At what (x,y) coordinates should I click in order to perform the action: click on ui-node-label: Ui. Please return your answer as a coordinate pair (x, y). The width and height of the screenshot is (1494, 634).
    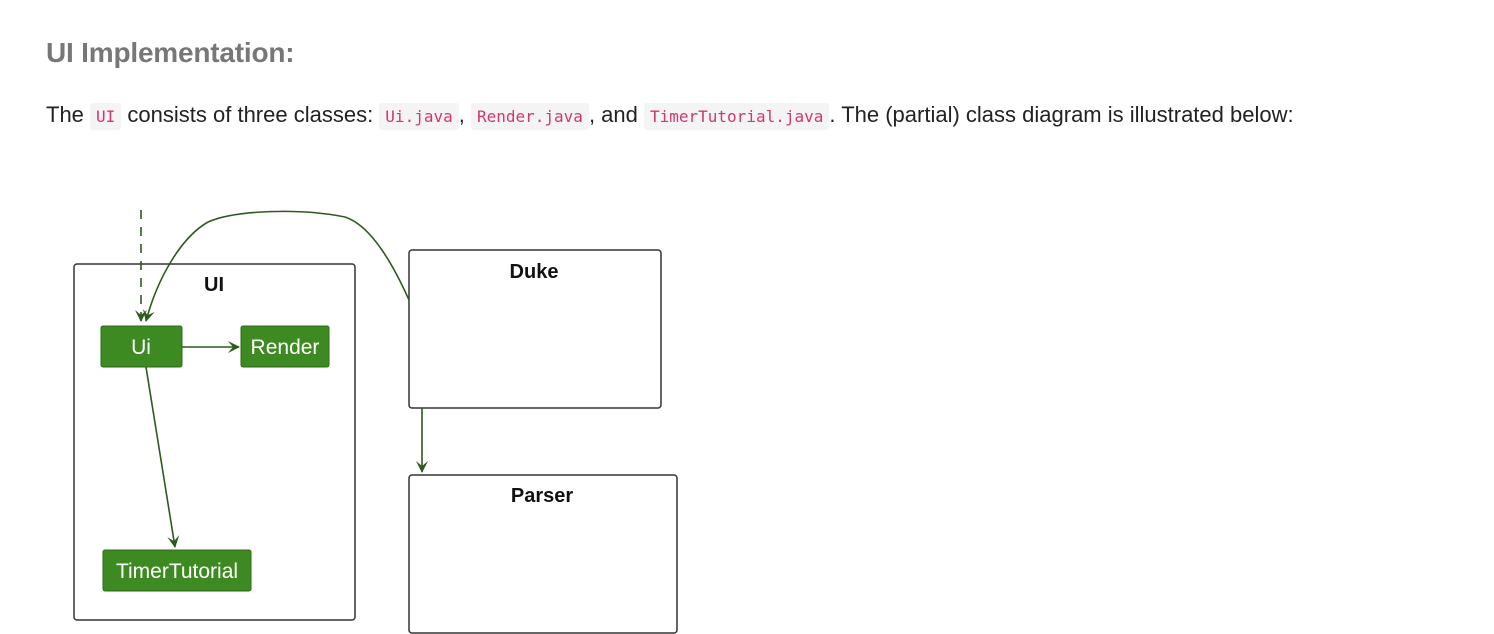
    Looking at the image, I should click on (141, 347).